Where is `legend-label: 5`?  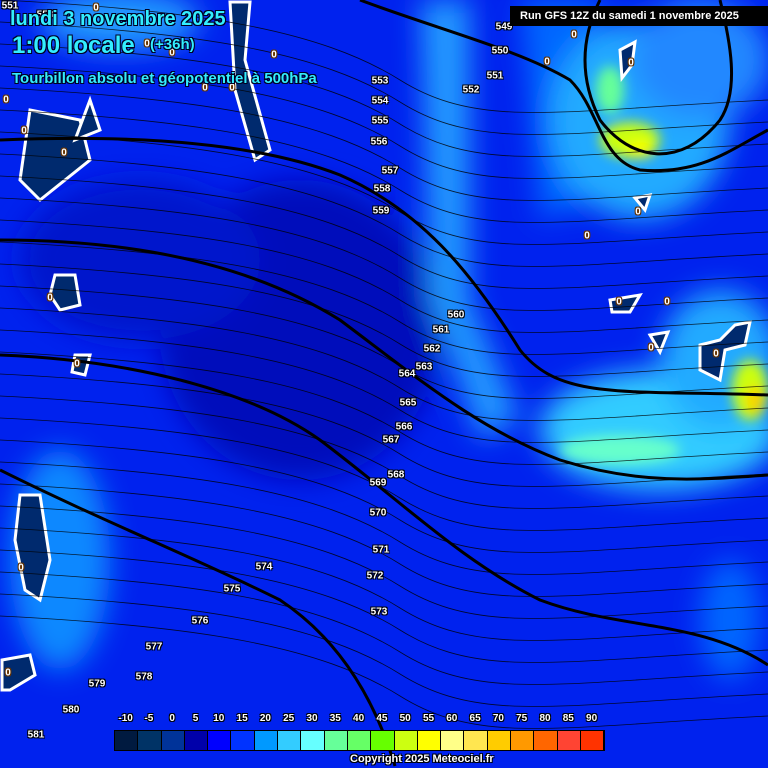 legend-label: 5 is located at coordinates (195, 718).